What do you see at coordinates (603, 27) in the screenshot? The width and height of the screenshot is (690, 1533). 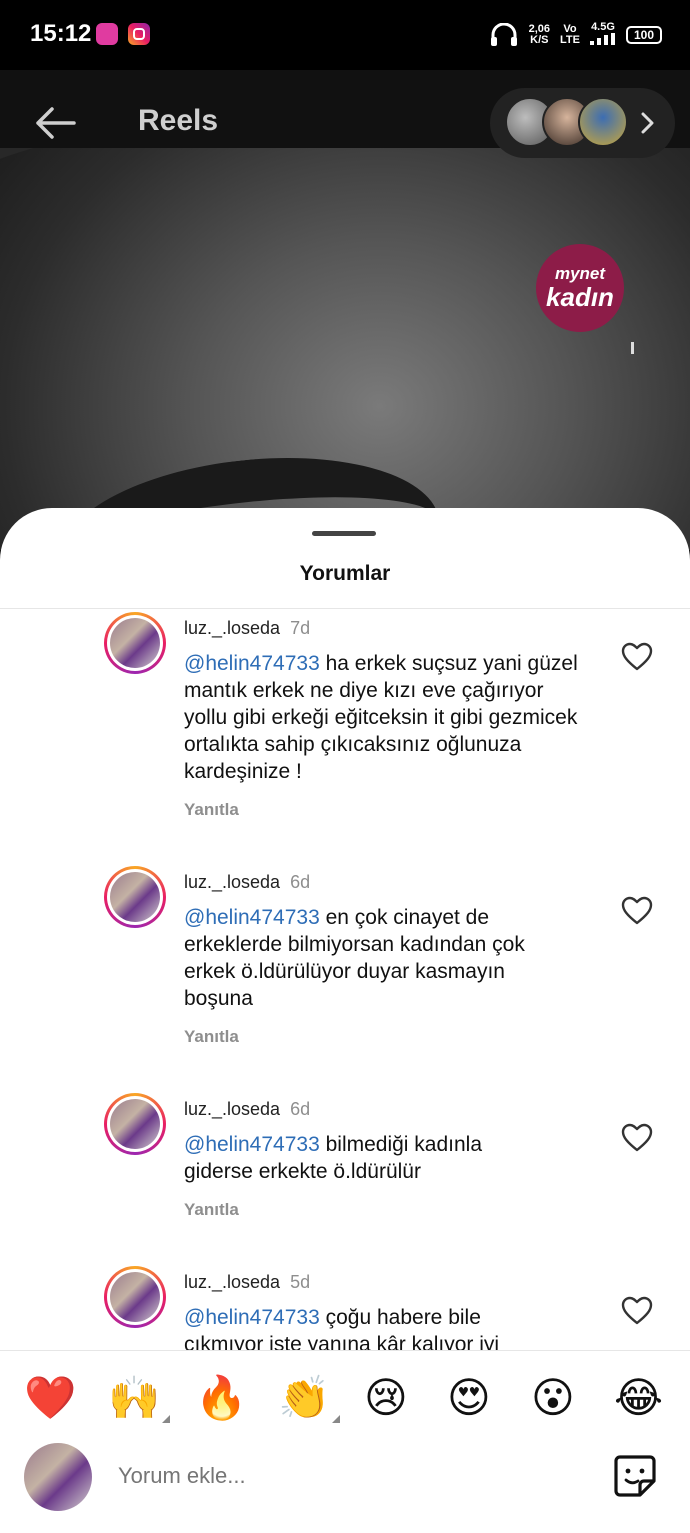 I see `network-type: 4.5G` at bounding box center [603, 27].